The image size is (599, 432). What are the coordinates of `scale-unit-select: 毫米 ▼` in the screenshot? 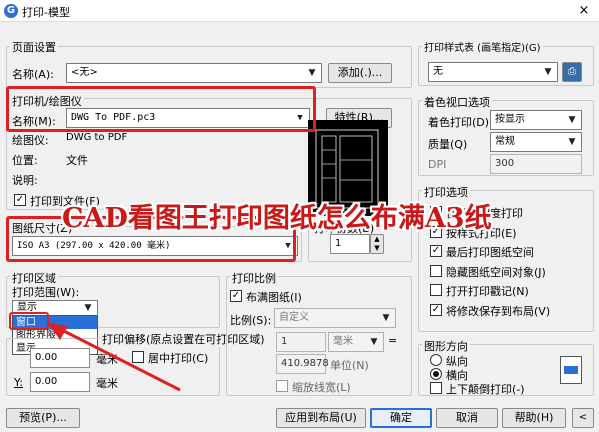 It's located at (356, 342).